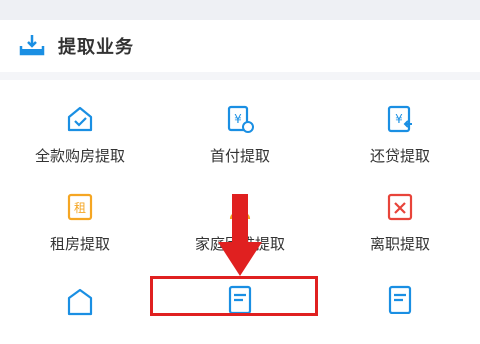 The image size is (480, 344). What do you see at coordinates (32, 45) in the screenshot?
I see `withdraw-tray-icon` at bounding box center [32, 45].